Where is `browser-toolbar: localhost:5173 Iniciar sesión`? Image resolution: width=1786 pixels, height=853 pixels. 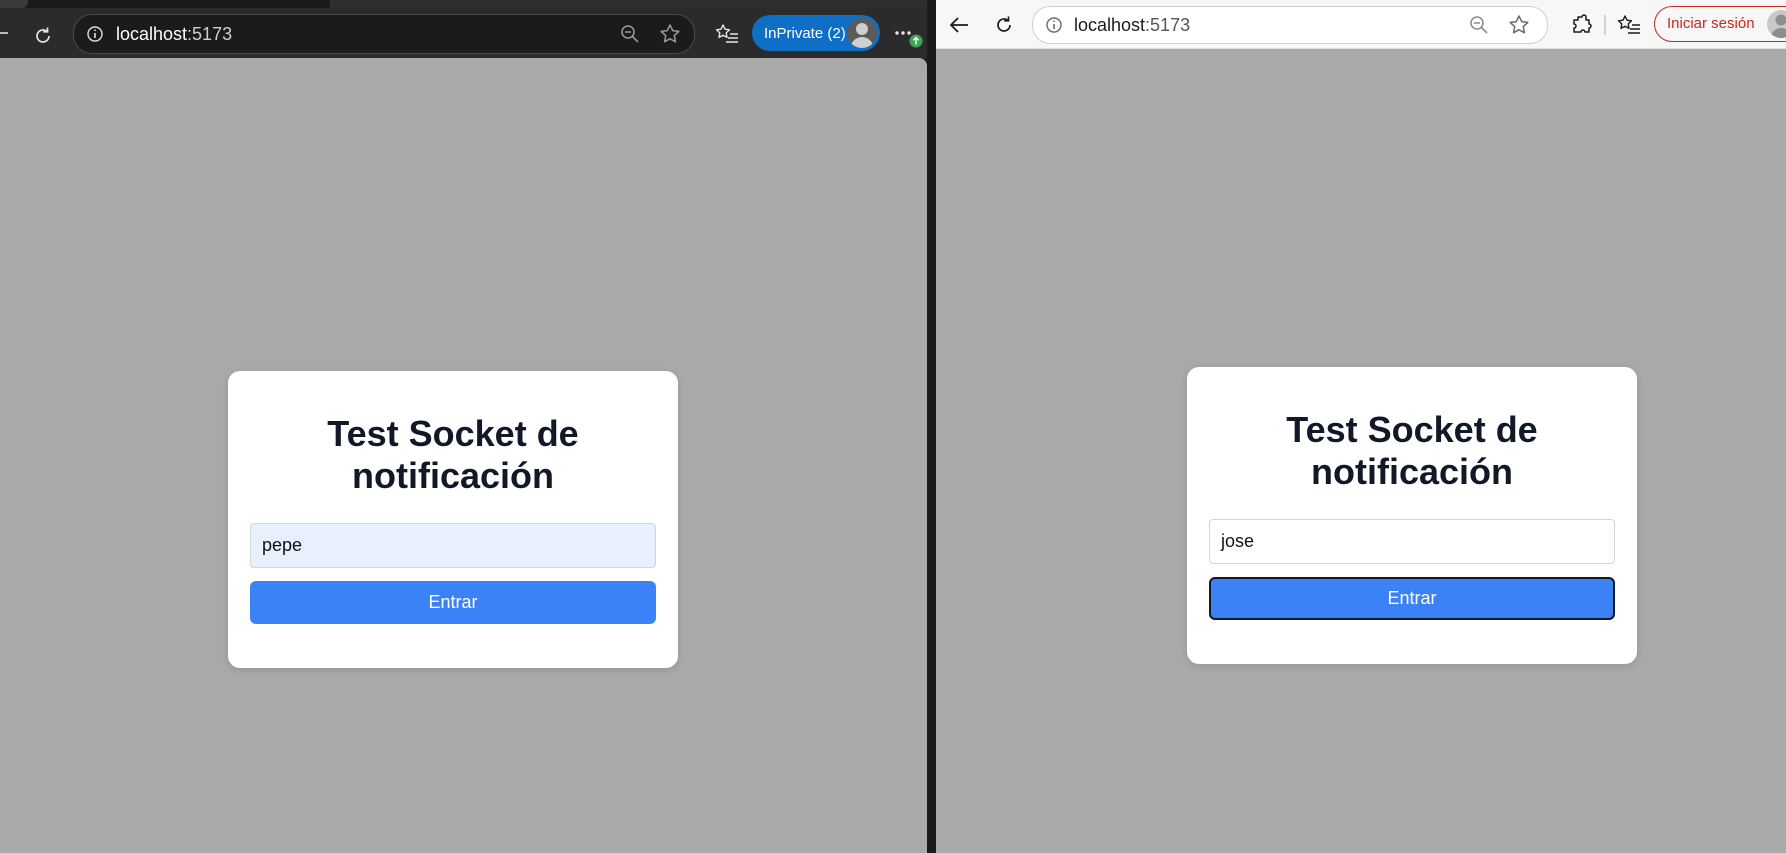 browser-toolbar: localhost:5173 Iniciar sesión is located at coordinates (1361, 24).